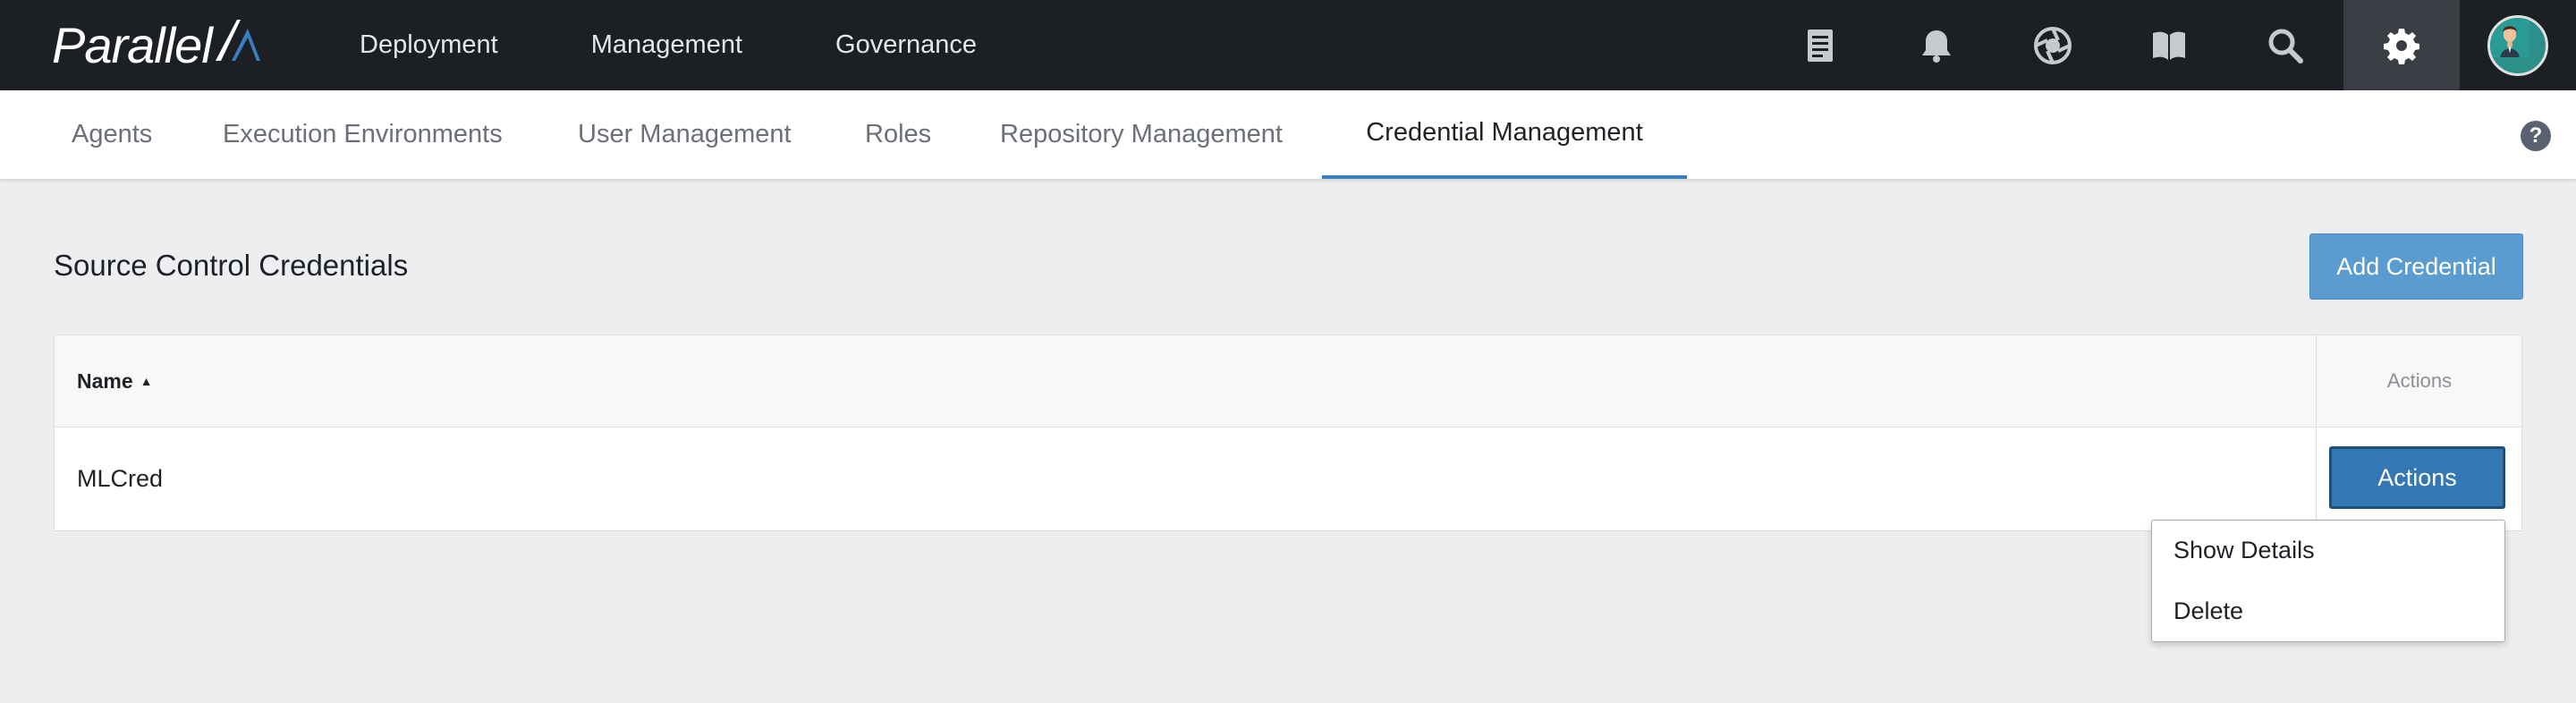 The height and width of the screenshot is (703, 2576). What do you see at coordinates (2208, 611) in the screenshot?
I see `menu-item-delete: Delete` at bounding box center [2208, 611].